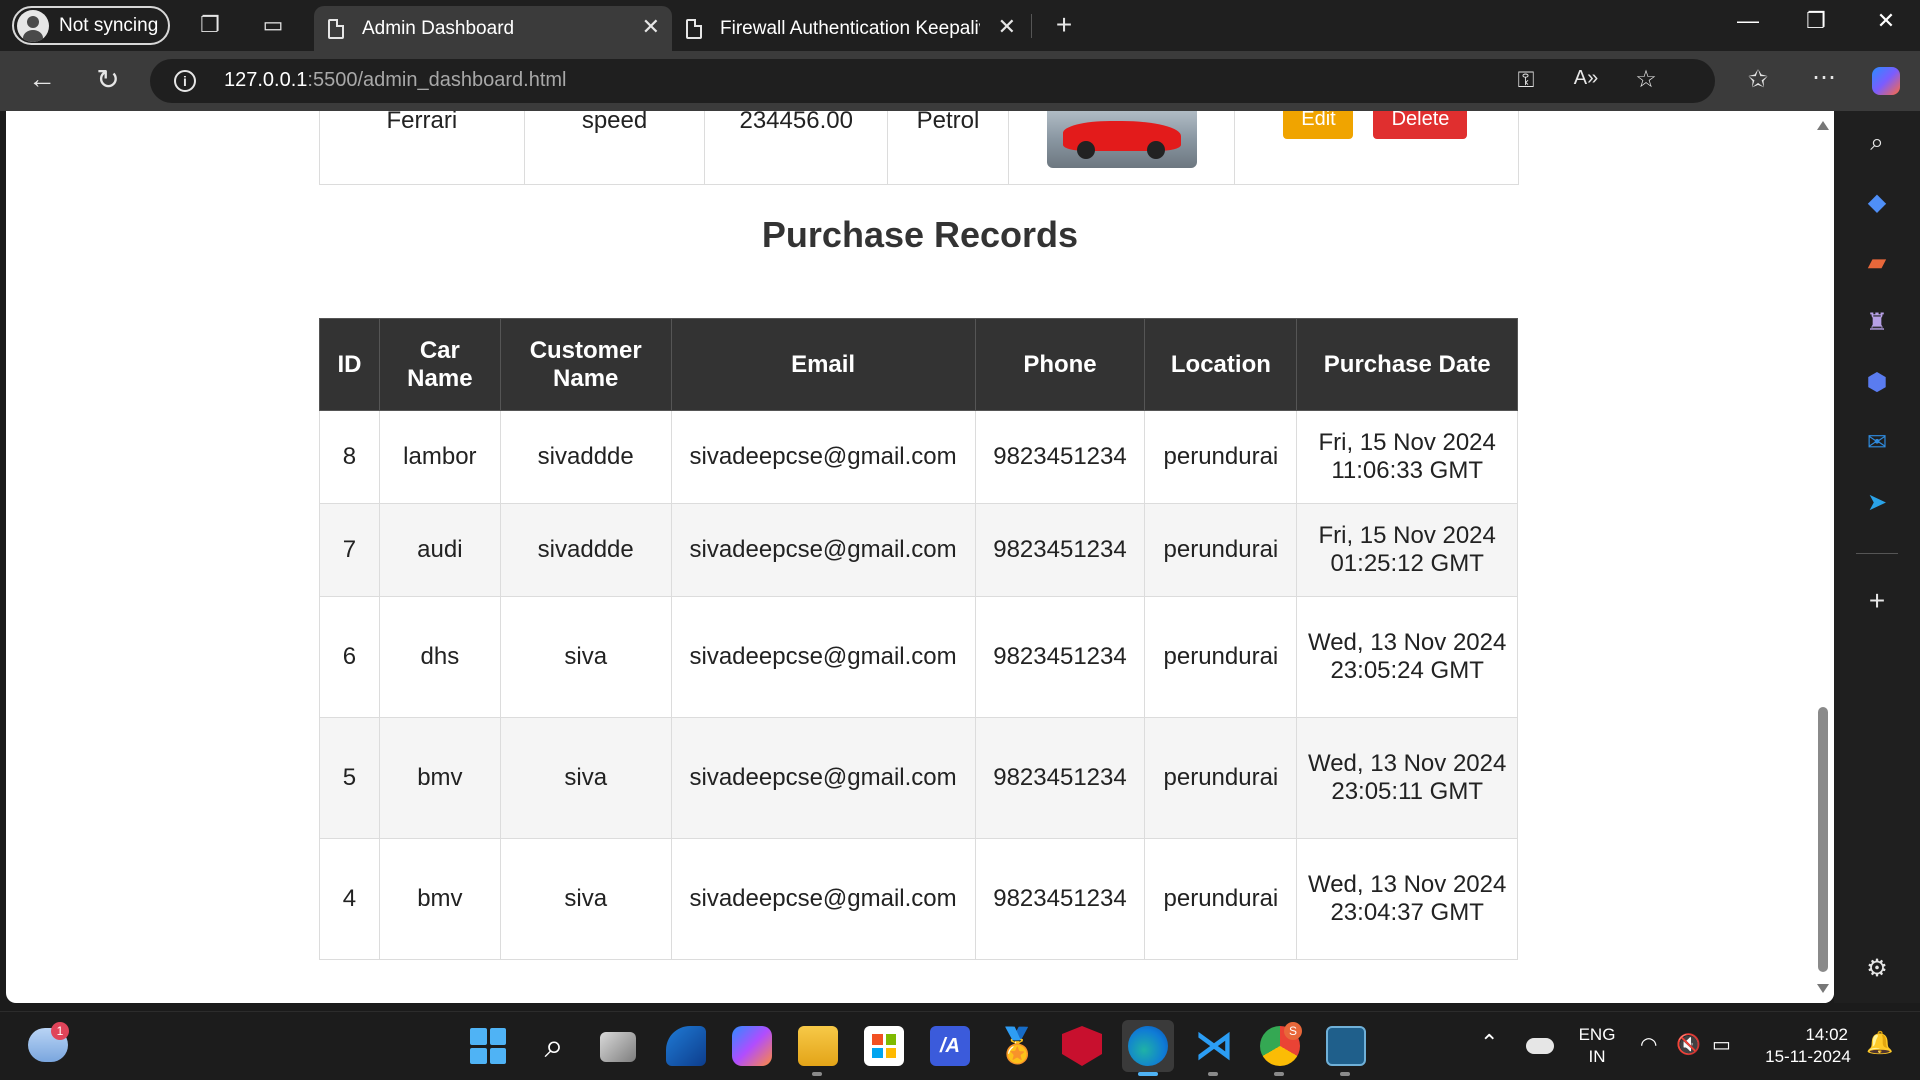 The height and width of the screenshot is (1080, 1920). I want to click on favorite-star-icon: ☆, so click(1646, 79).